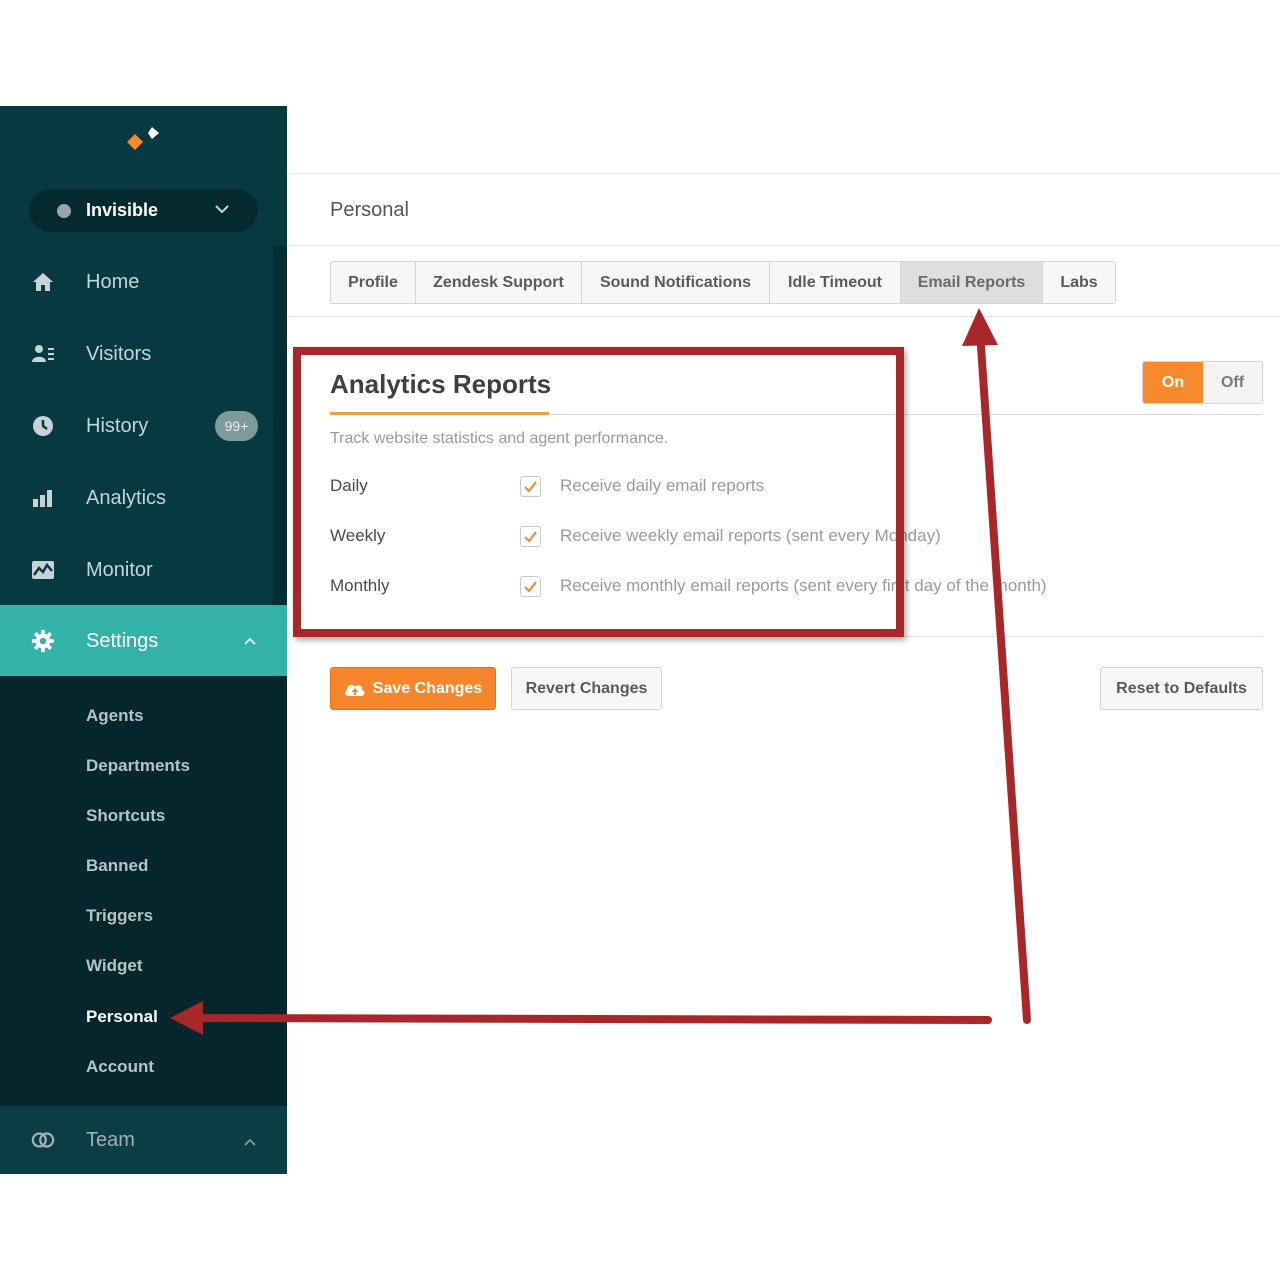  Describe the element at coordinates (222, 209) in the screenshot. I see `chevron-down-icon` at that location.